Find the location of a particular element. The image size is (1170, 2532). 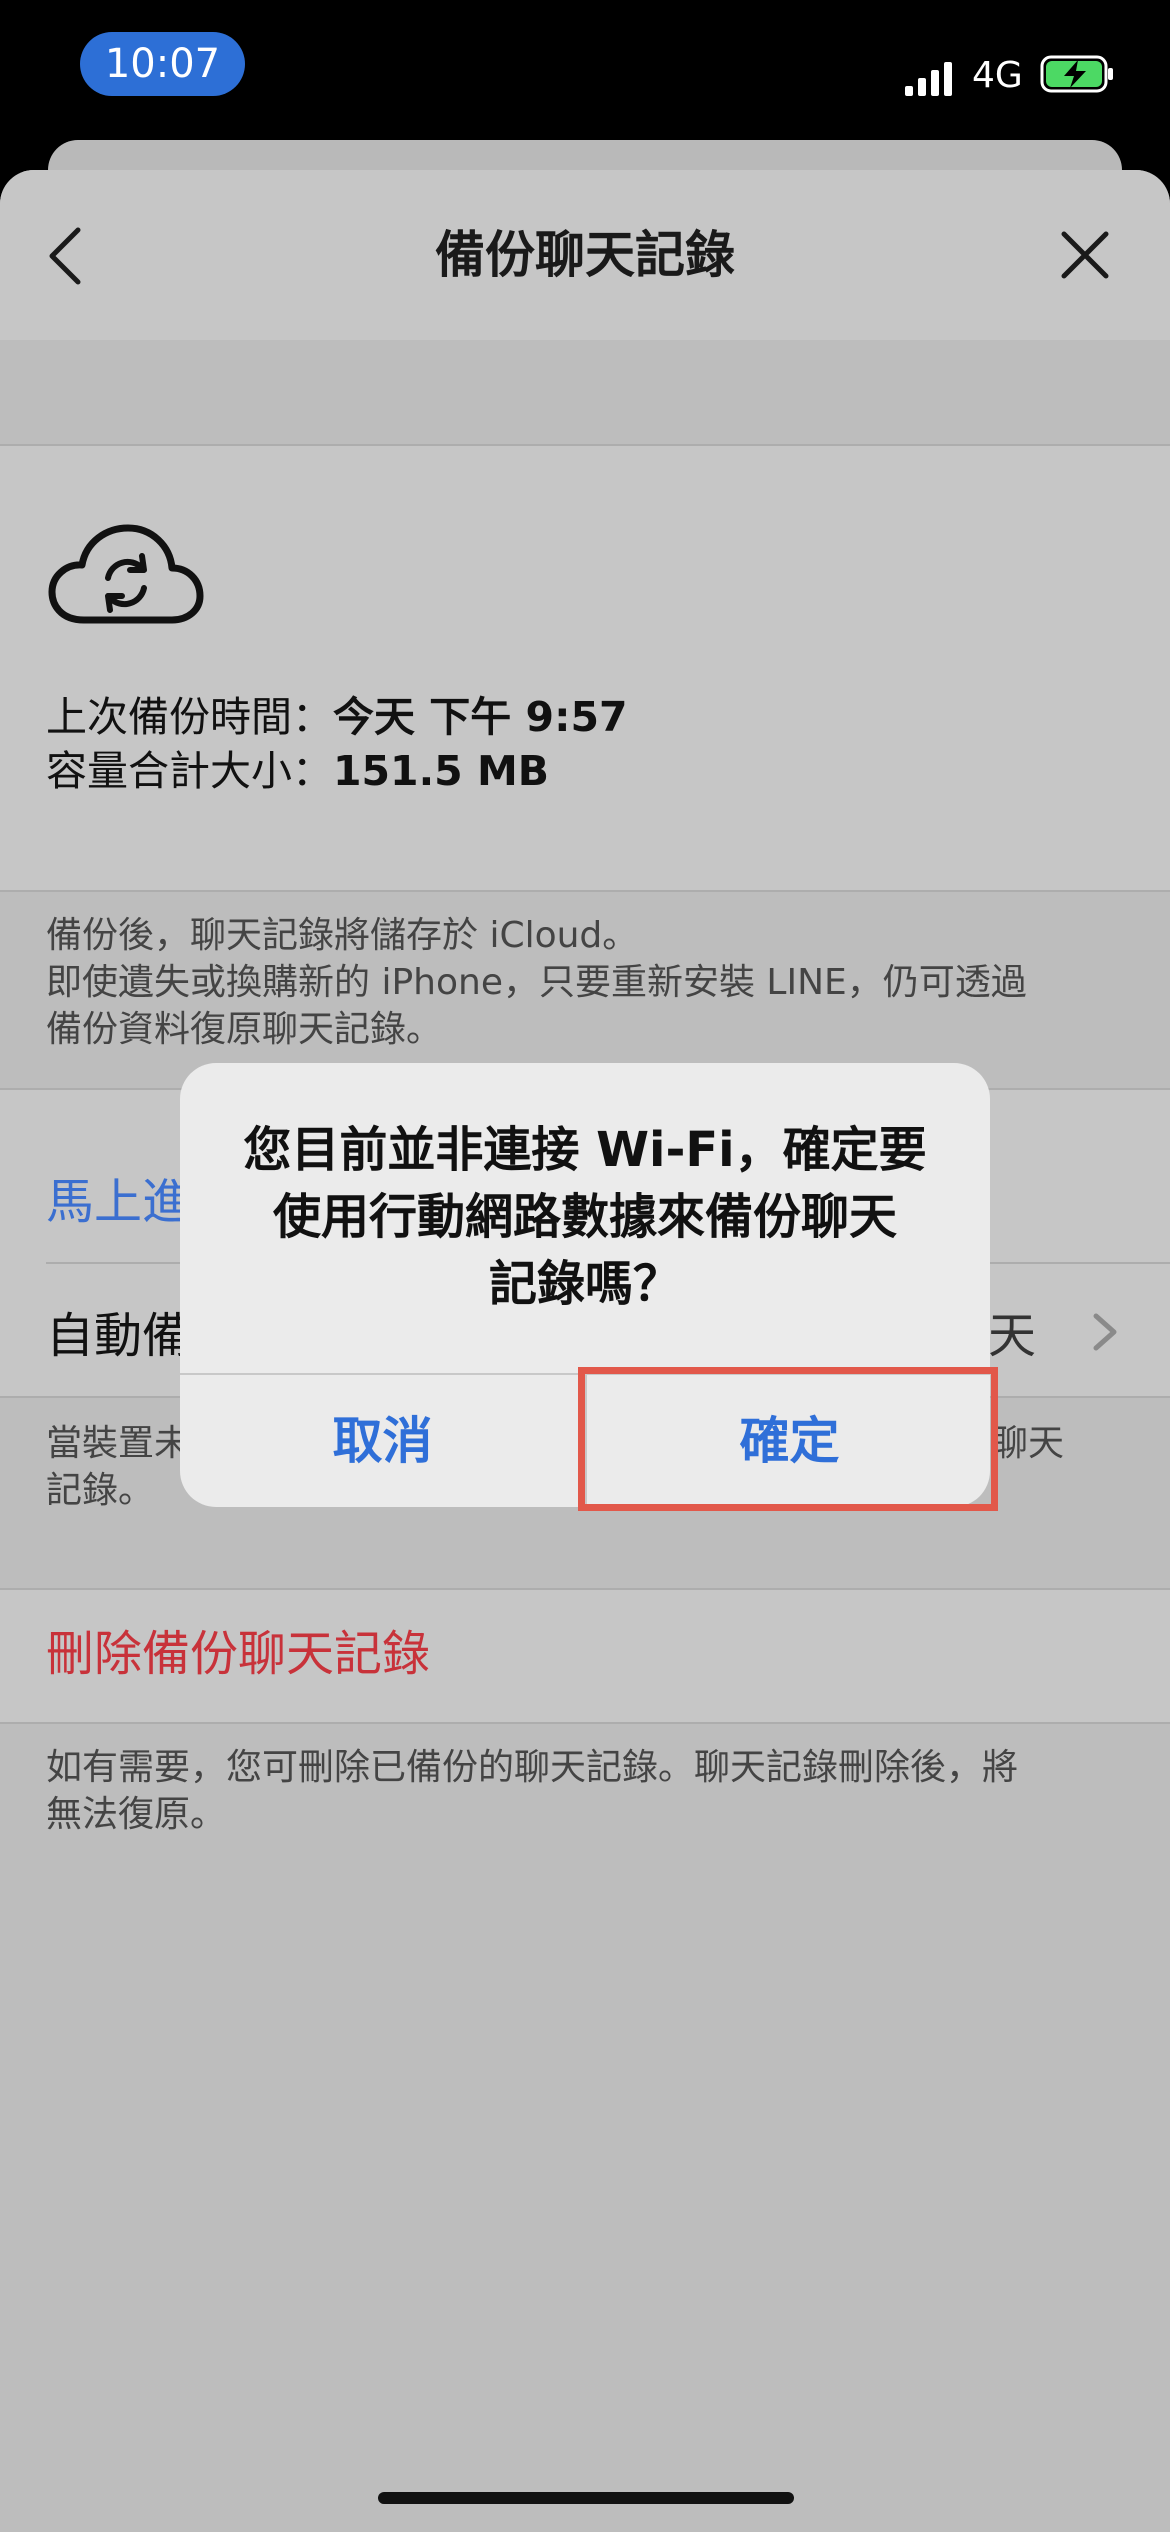

description-line: 備份後，聊天記錄將儲存於 iCloud。 is located at coordinates (342, 935).